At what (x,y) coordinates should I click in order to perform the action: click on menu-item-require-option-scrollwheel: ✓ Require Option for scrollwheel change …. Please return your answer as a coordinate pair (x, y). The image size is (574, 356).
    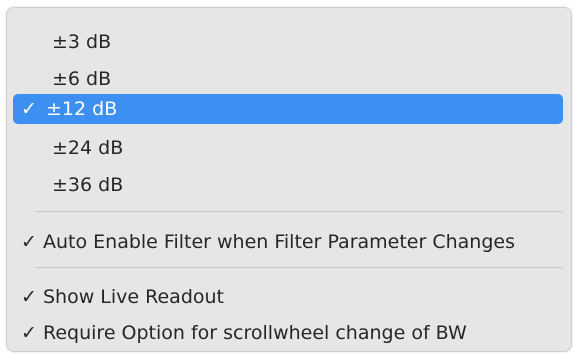
    Looking at the image, I should click on (288, 333).